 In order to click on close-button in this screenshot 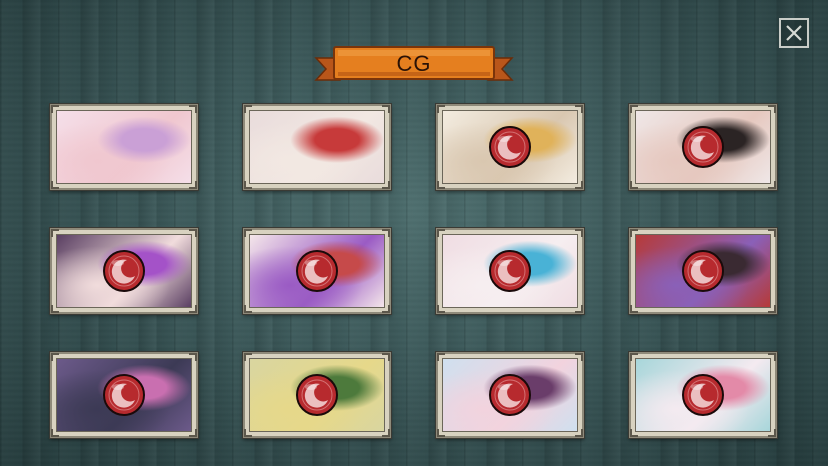, I will do `click(794, 33)`.